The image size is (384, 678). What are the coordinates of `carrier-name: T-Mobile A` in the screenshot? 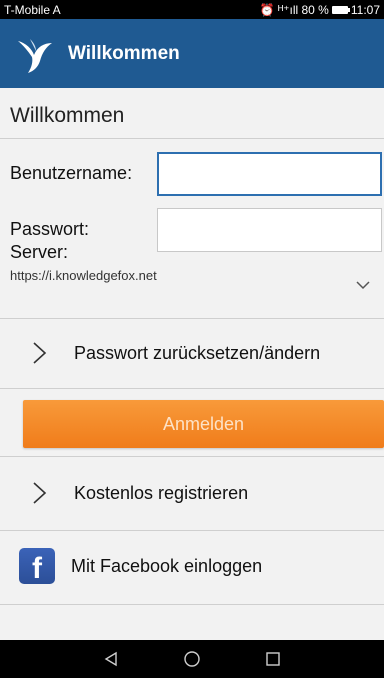 It's located at (32, 9).